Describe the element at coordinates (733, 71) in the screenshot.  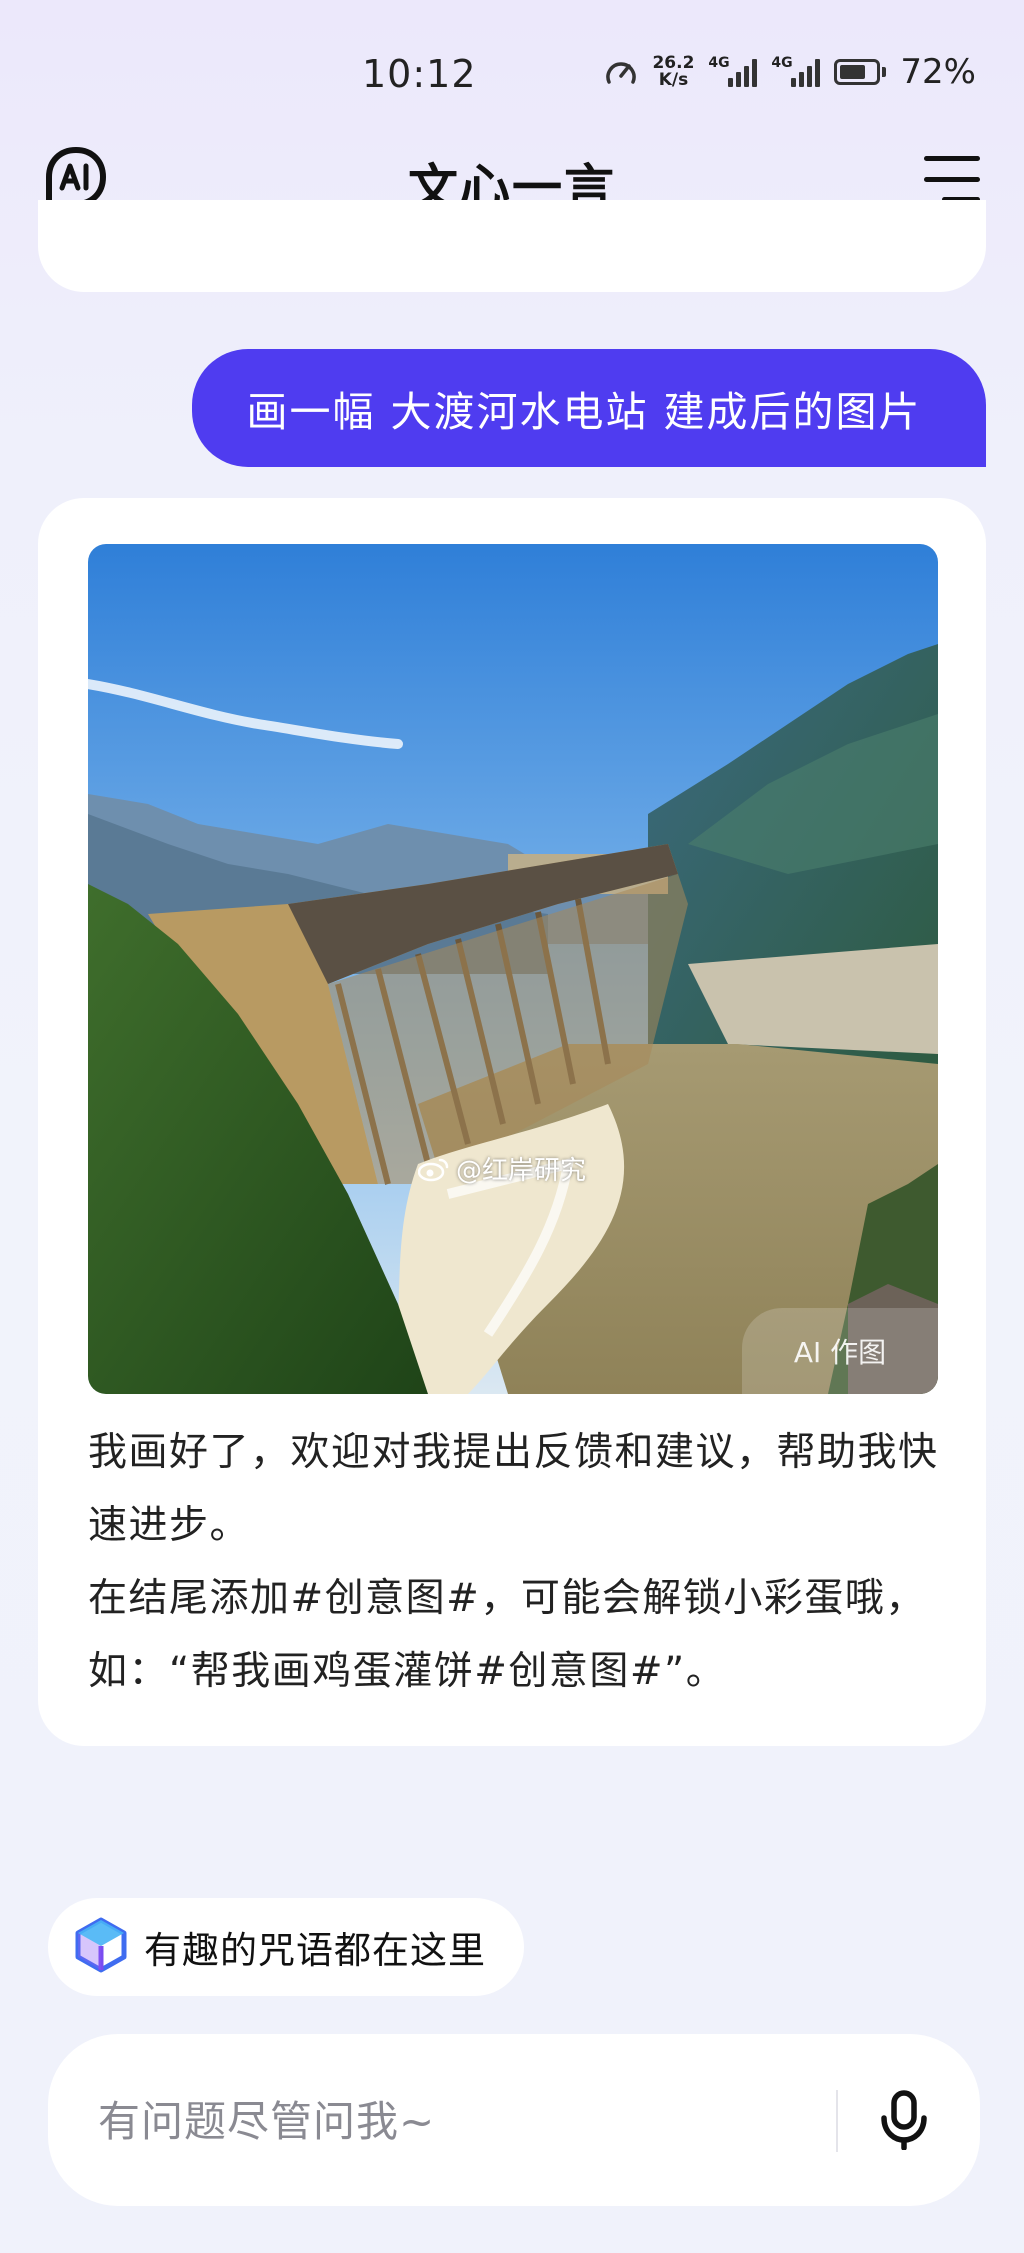
I see `cell-signal-icon-1: 4G` at that location.